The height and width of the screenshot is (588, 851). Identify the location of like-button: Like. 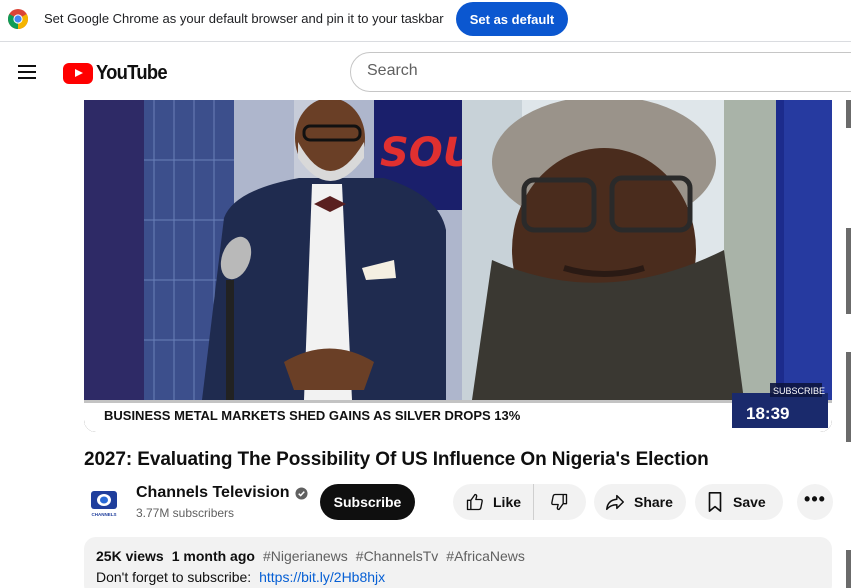
(494, 502).